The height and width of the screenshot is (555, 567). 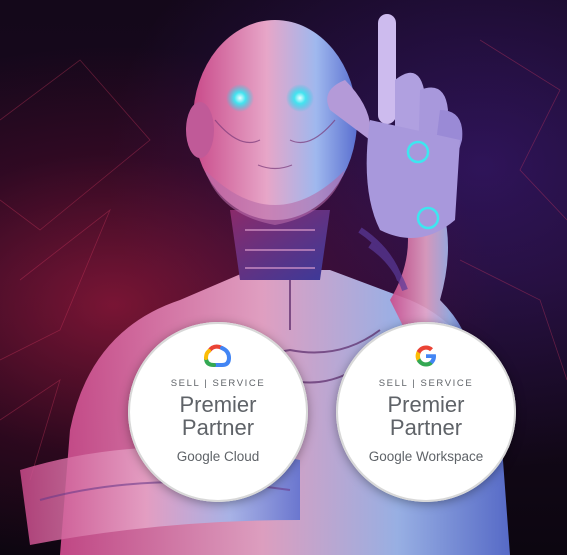 What do you see at coordinates (425, 356) in the screenshot?
I see `google-g-logo-icon` at bounding box center [425, 356].